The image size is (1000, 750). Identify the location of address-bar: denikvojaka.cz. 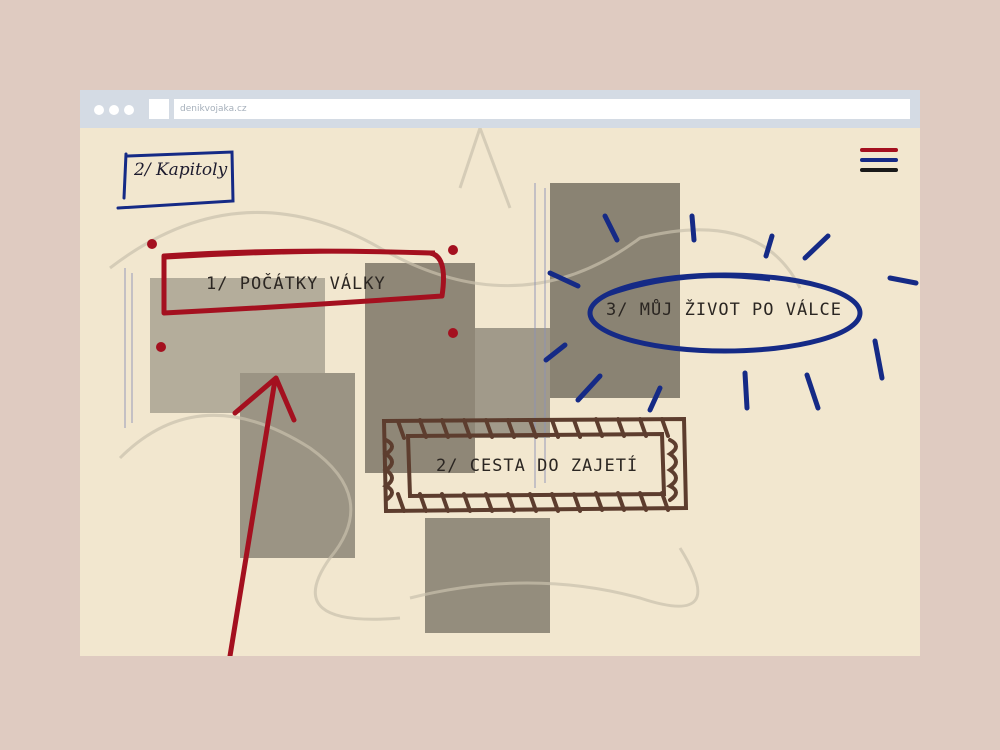
(542, 109).